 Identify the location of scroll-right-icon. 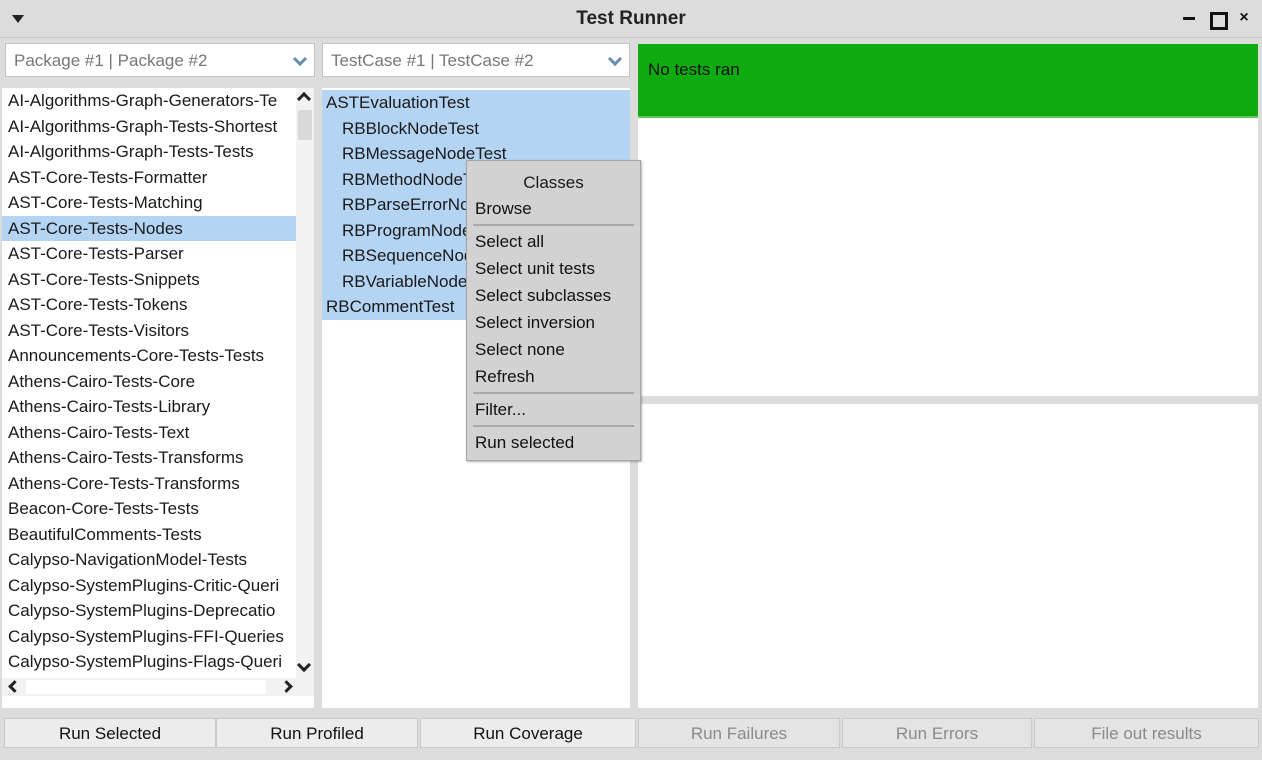
(286, 686).